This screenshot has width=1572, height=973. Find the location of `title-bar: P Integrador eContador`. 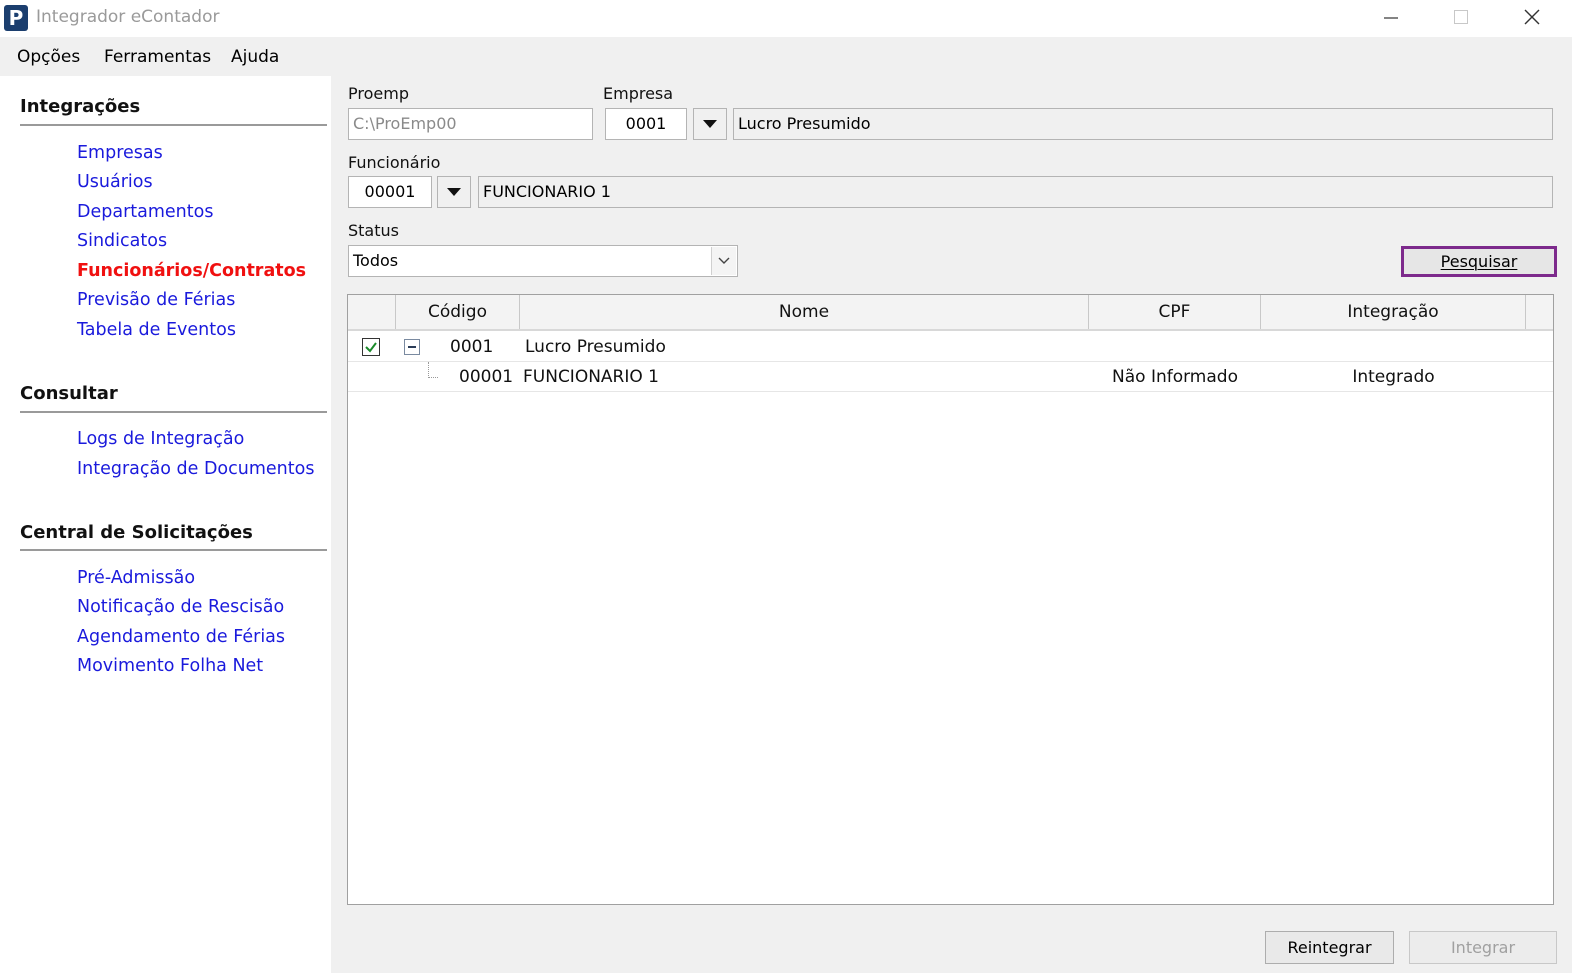

title-bar: P Integrador eContador is located at coordinates (786, 18).